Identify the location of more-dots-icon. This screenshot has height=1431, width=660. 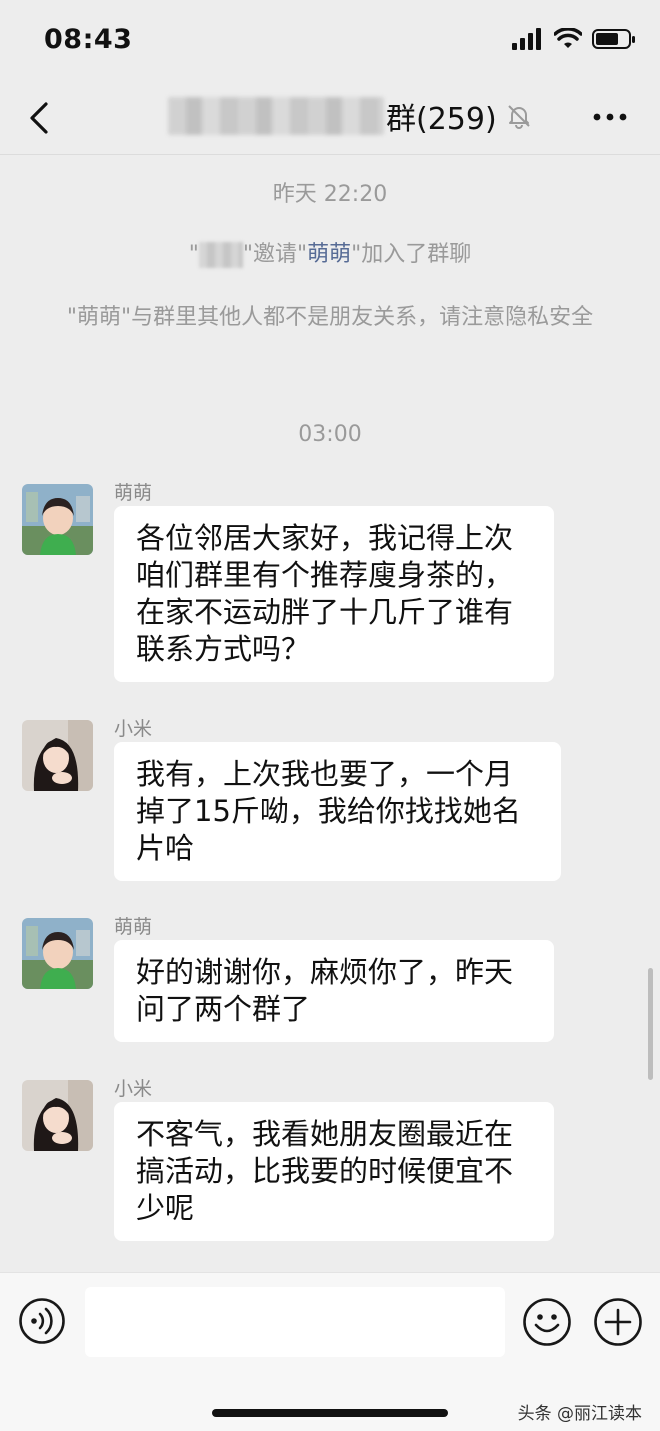
(610, 117).